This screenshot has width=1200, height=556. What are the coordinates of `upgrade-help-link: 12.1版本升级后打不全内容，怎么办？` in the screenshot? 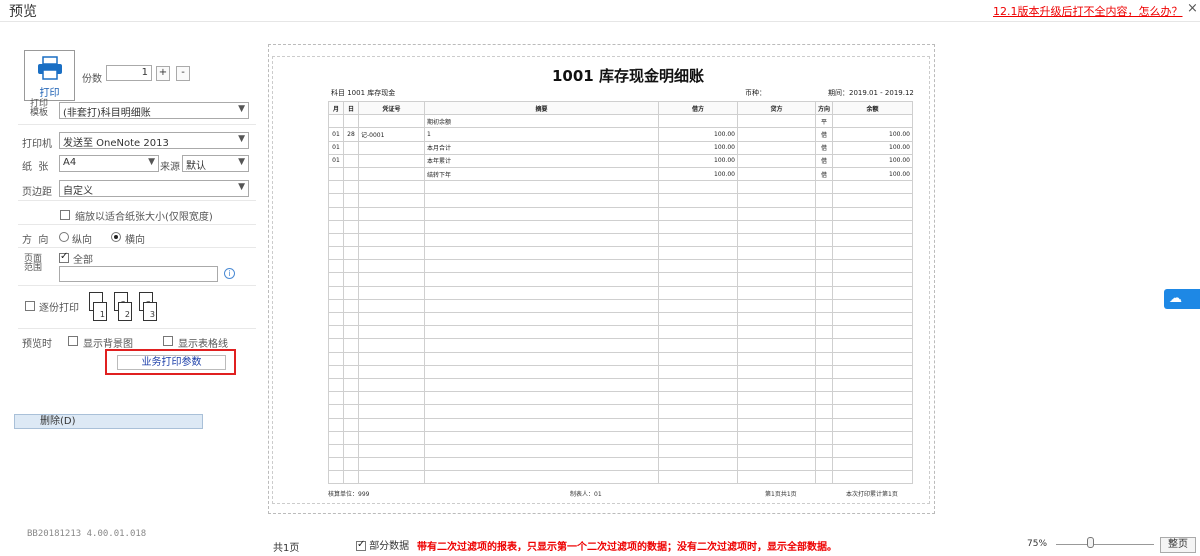 It's located at (1088, 11).